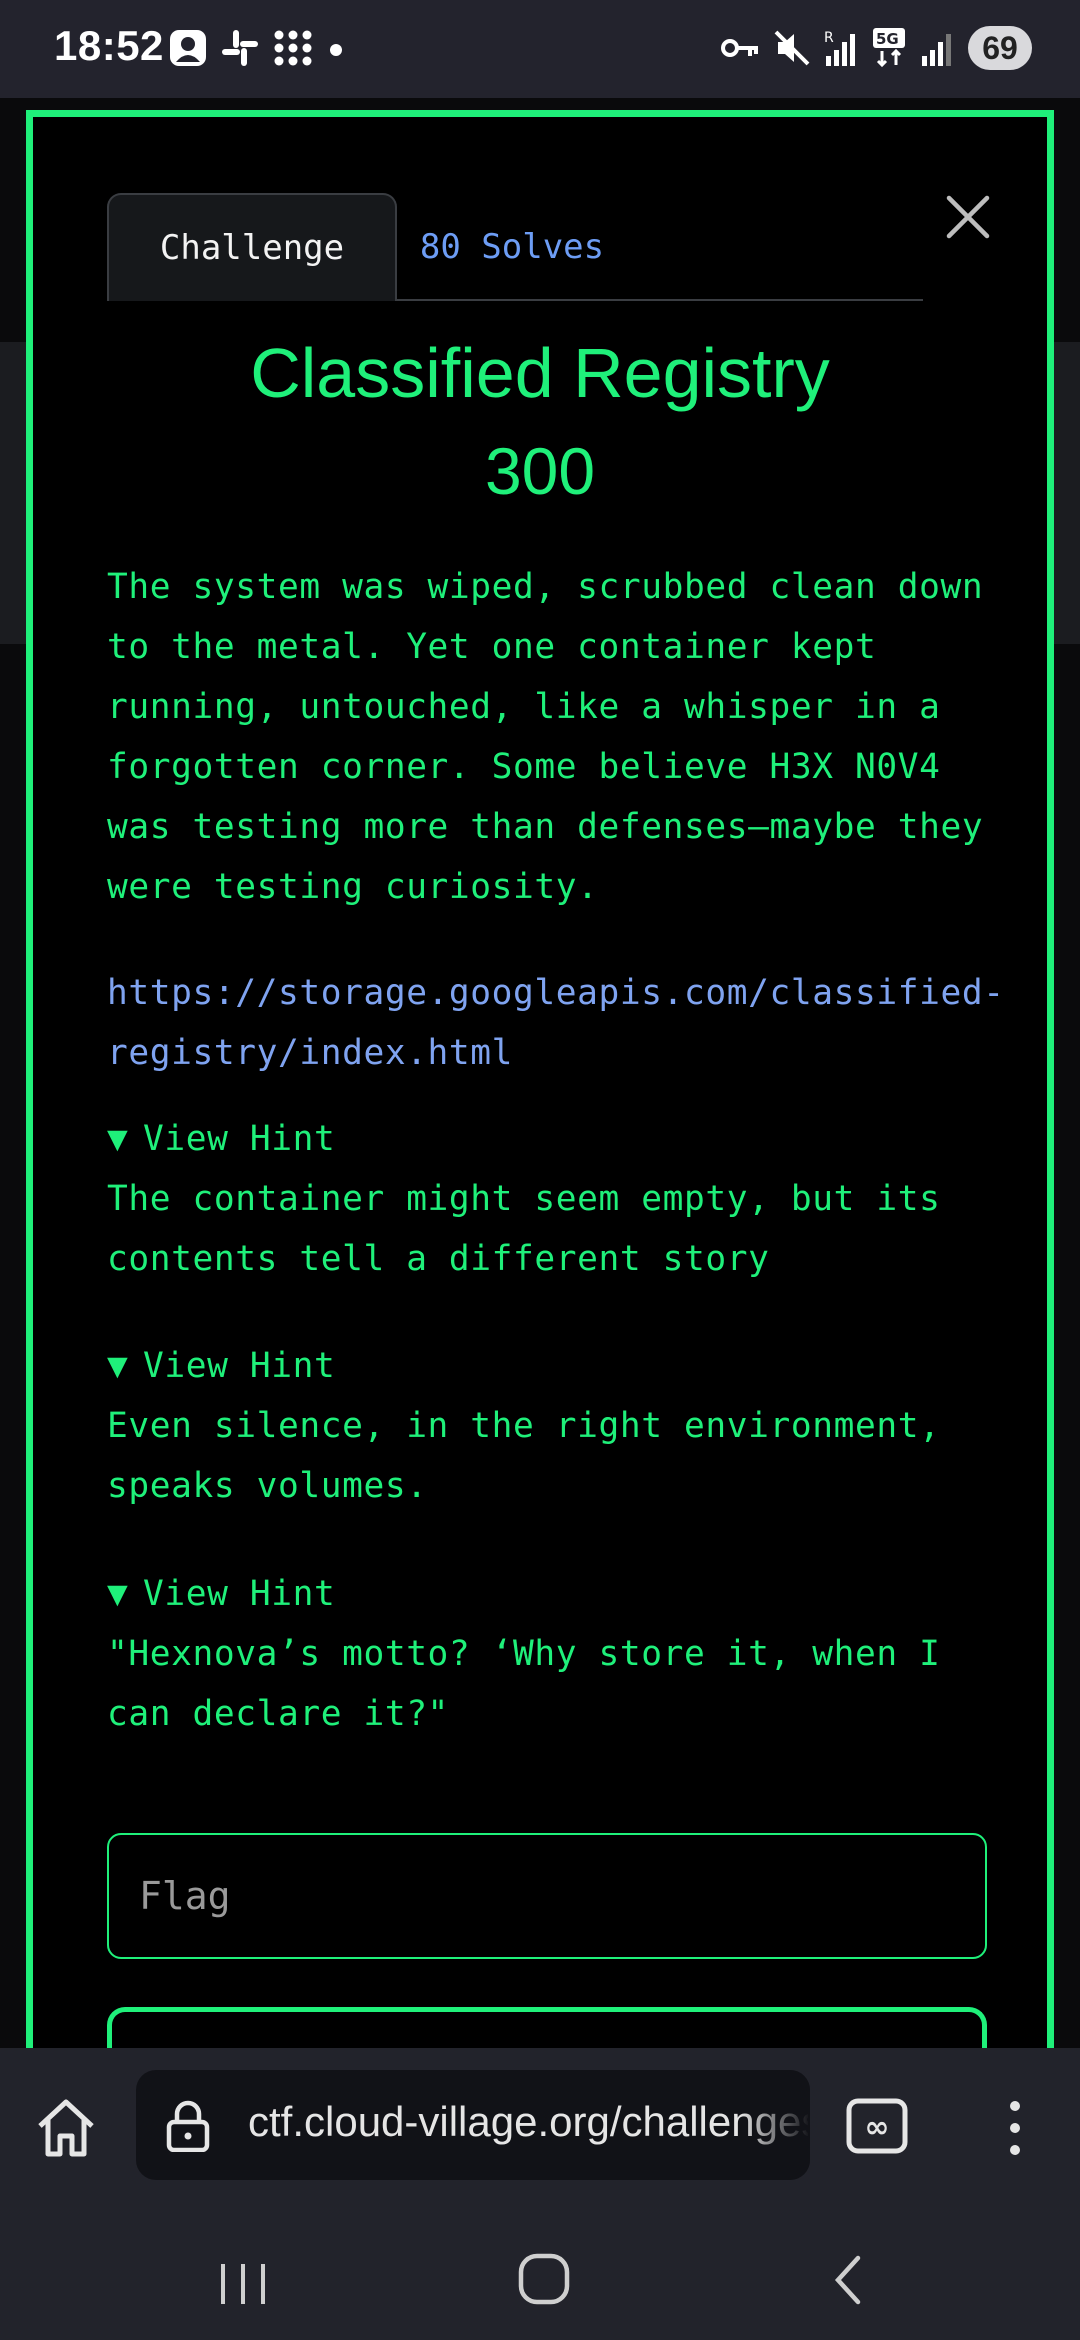 The height and width of the screenshot is (2340, 1080). I want to click on home-circle-icon, so click(544, 2279).